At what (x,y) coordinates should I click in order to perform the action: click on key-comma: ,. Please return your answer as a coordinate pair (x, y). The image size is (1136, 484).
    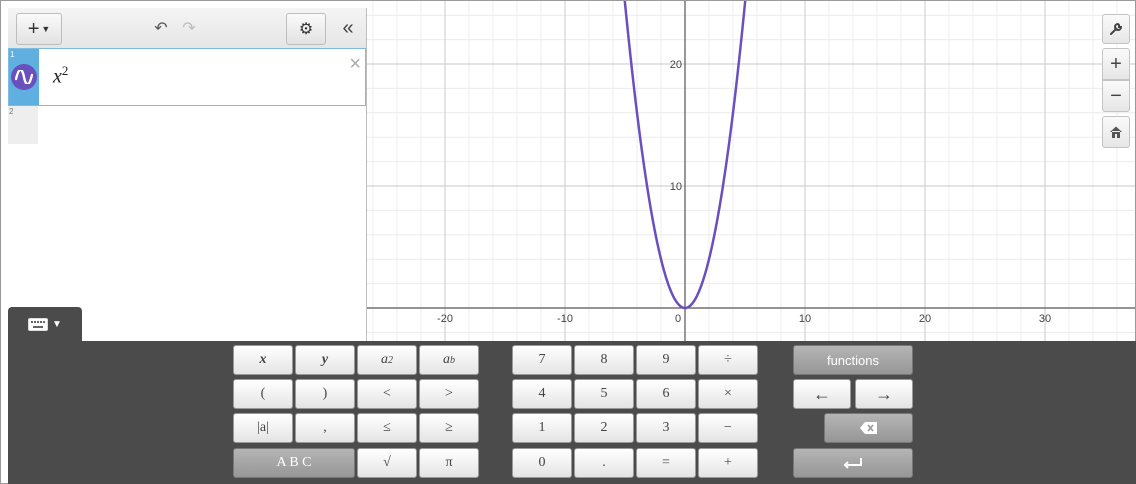
    Looking at the image, I should click on (325, 428).